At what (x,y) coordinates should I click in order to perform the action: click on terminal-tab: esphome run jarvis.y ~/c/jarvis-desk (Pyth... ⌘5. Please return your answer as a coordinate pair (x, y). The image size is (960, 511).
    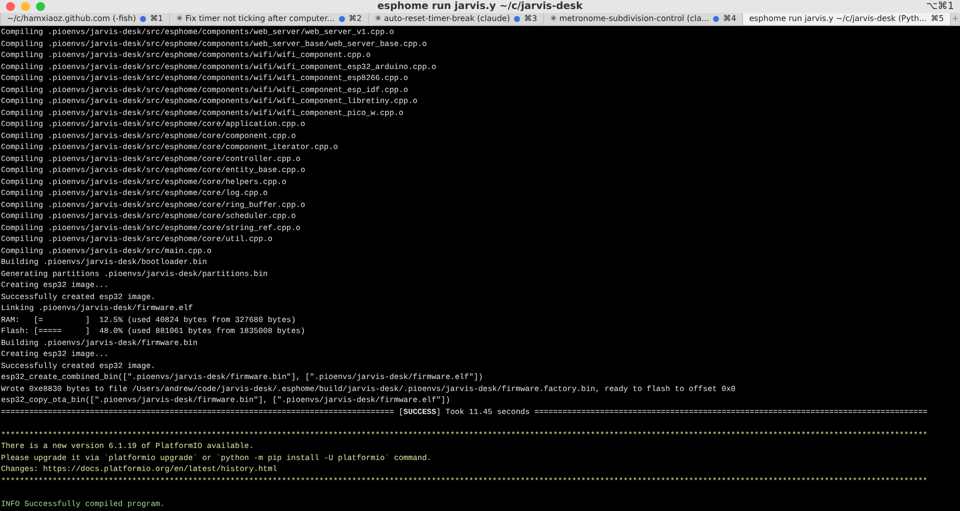
    Looking at the image, I should click on (846, 18).